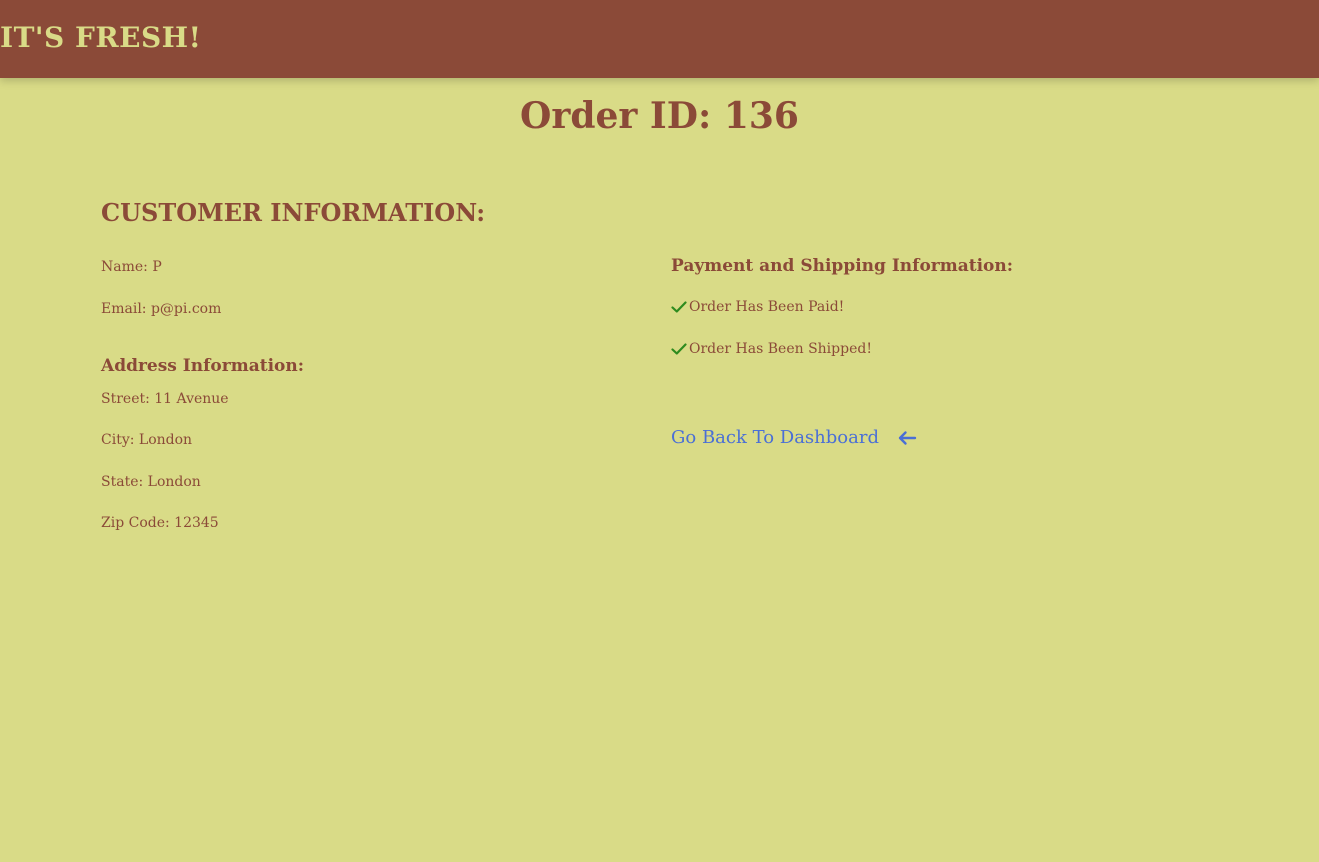  What do you see at coordinates (147, 440) in the screenshot?
I see `address-city: City: London` at bounding box center [147, 440].